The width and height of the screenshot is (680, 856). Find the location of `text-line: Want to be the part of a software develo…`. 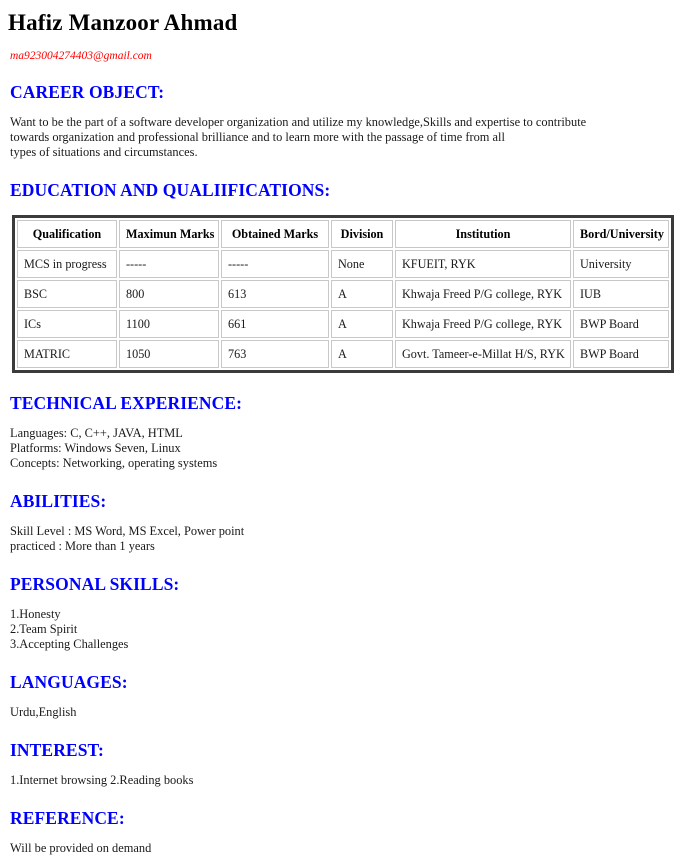

text-line: Want to be the part of a software develo… is located at coordinates (298, 122).